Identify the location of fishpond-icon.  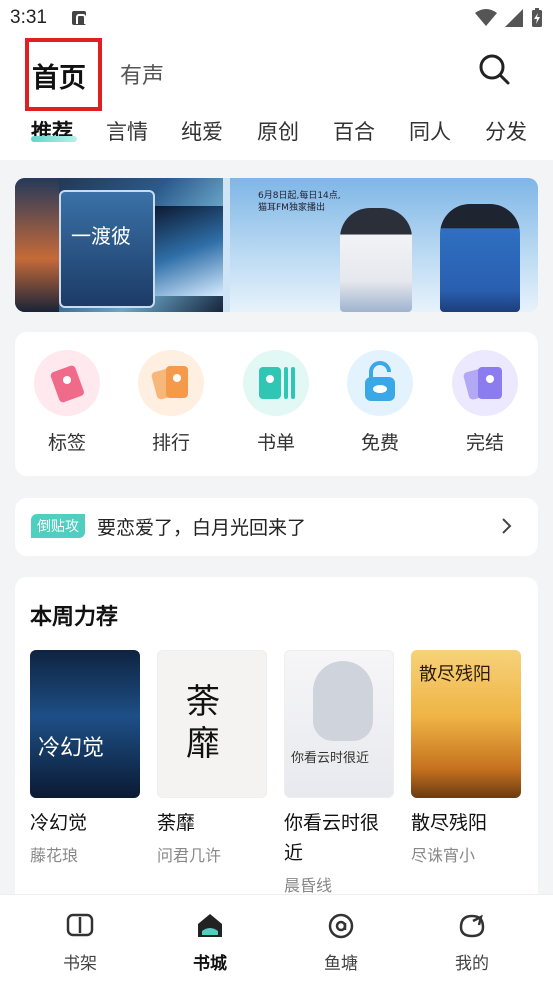
(341, 926).